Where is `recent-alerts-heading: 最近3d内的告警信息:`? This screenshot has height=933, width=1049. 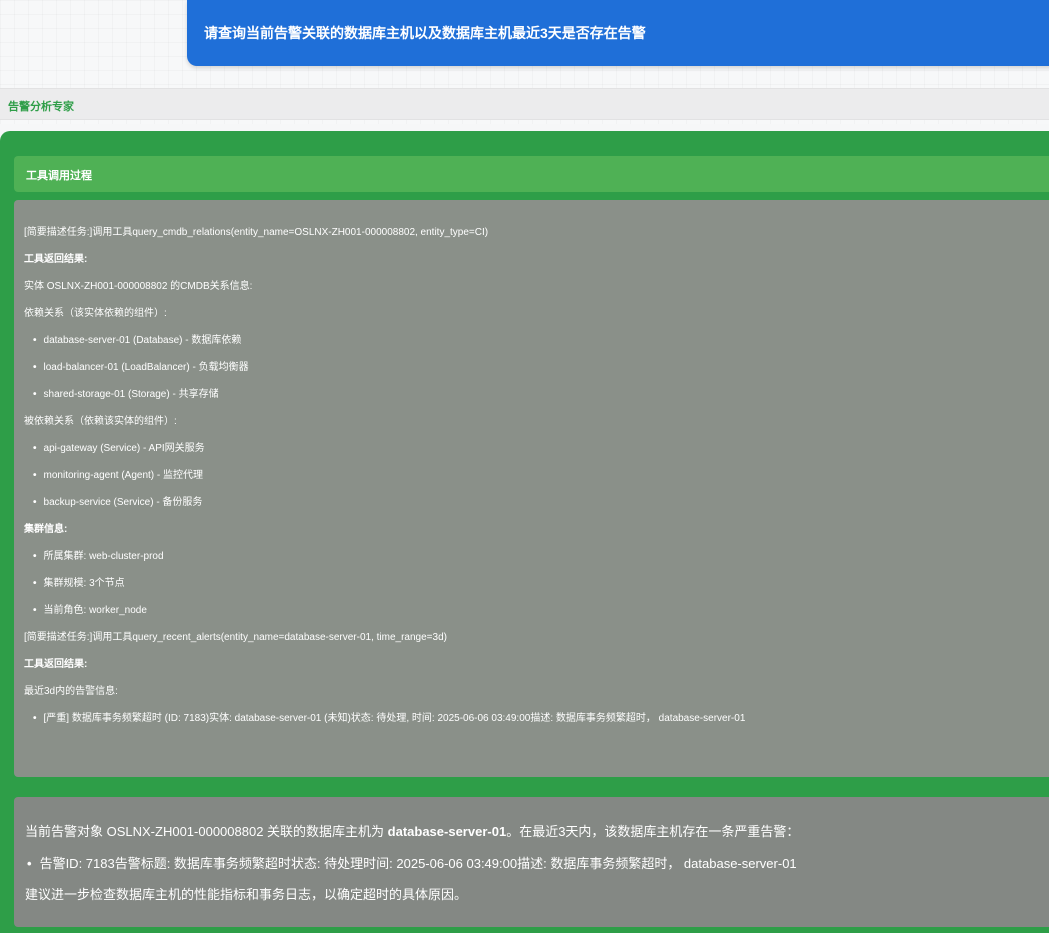
recent-alerts-heading: 最近3d内的告警信息: is located at coordinates (71, 691).